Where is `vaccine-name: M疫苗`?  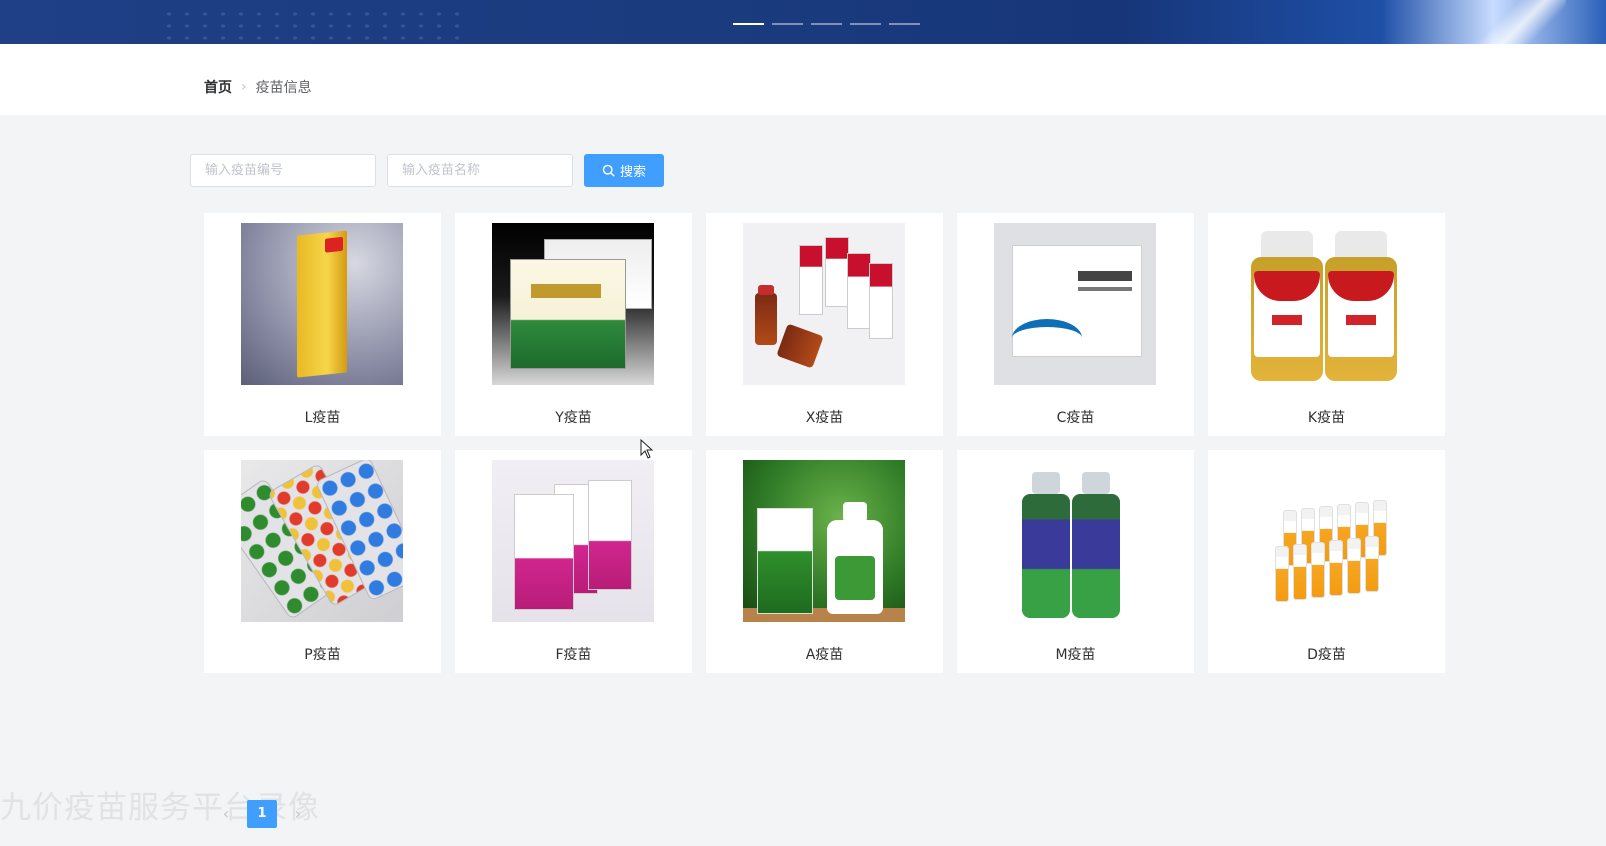 vaccine-name: M疫苗 is located at coordinates (1075, 655).